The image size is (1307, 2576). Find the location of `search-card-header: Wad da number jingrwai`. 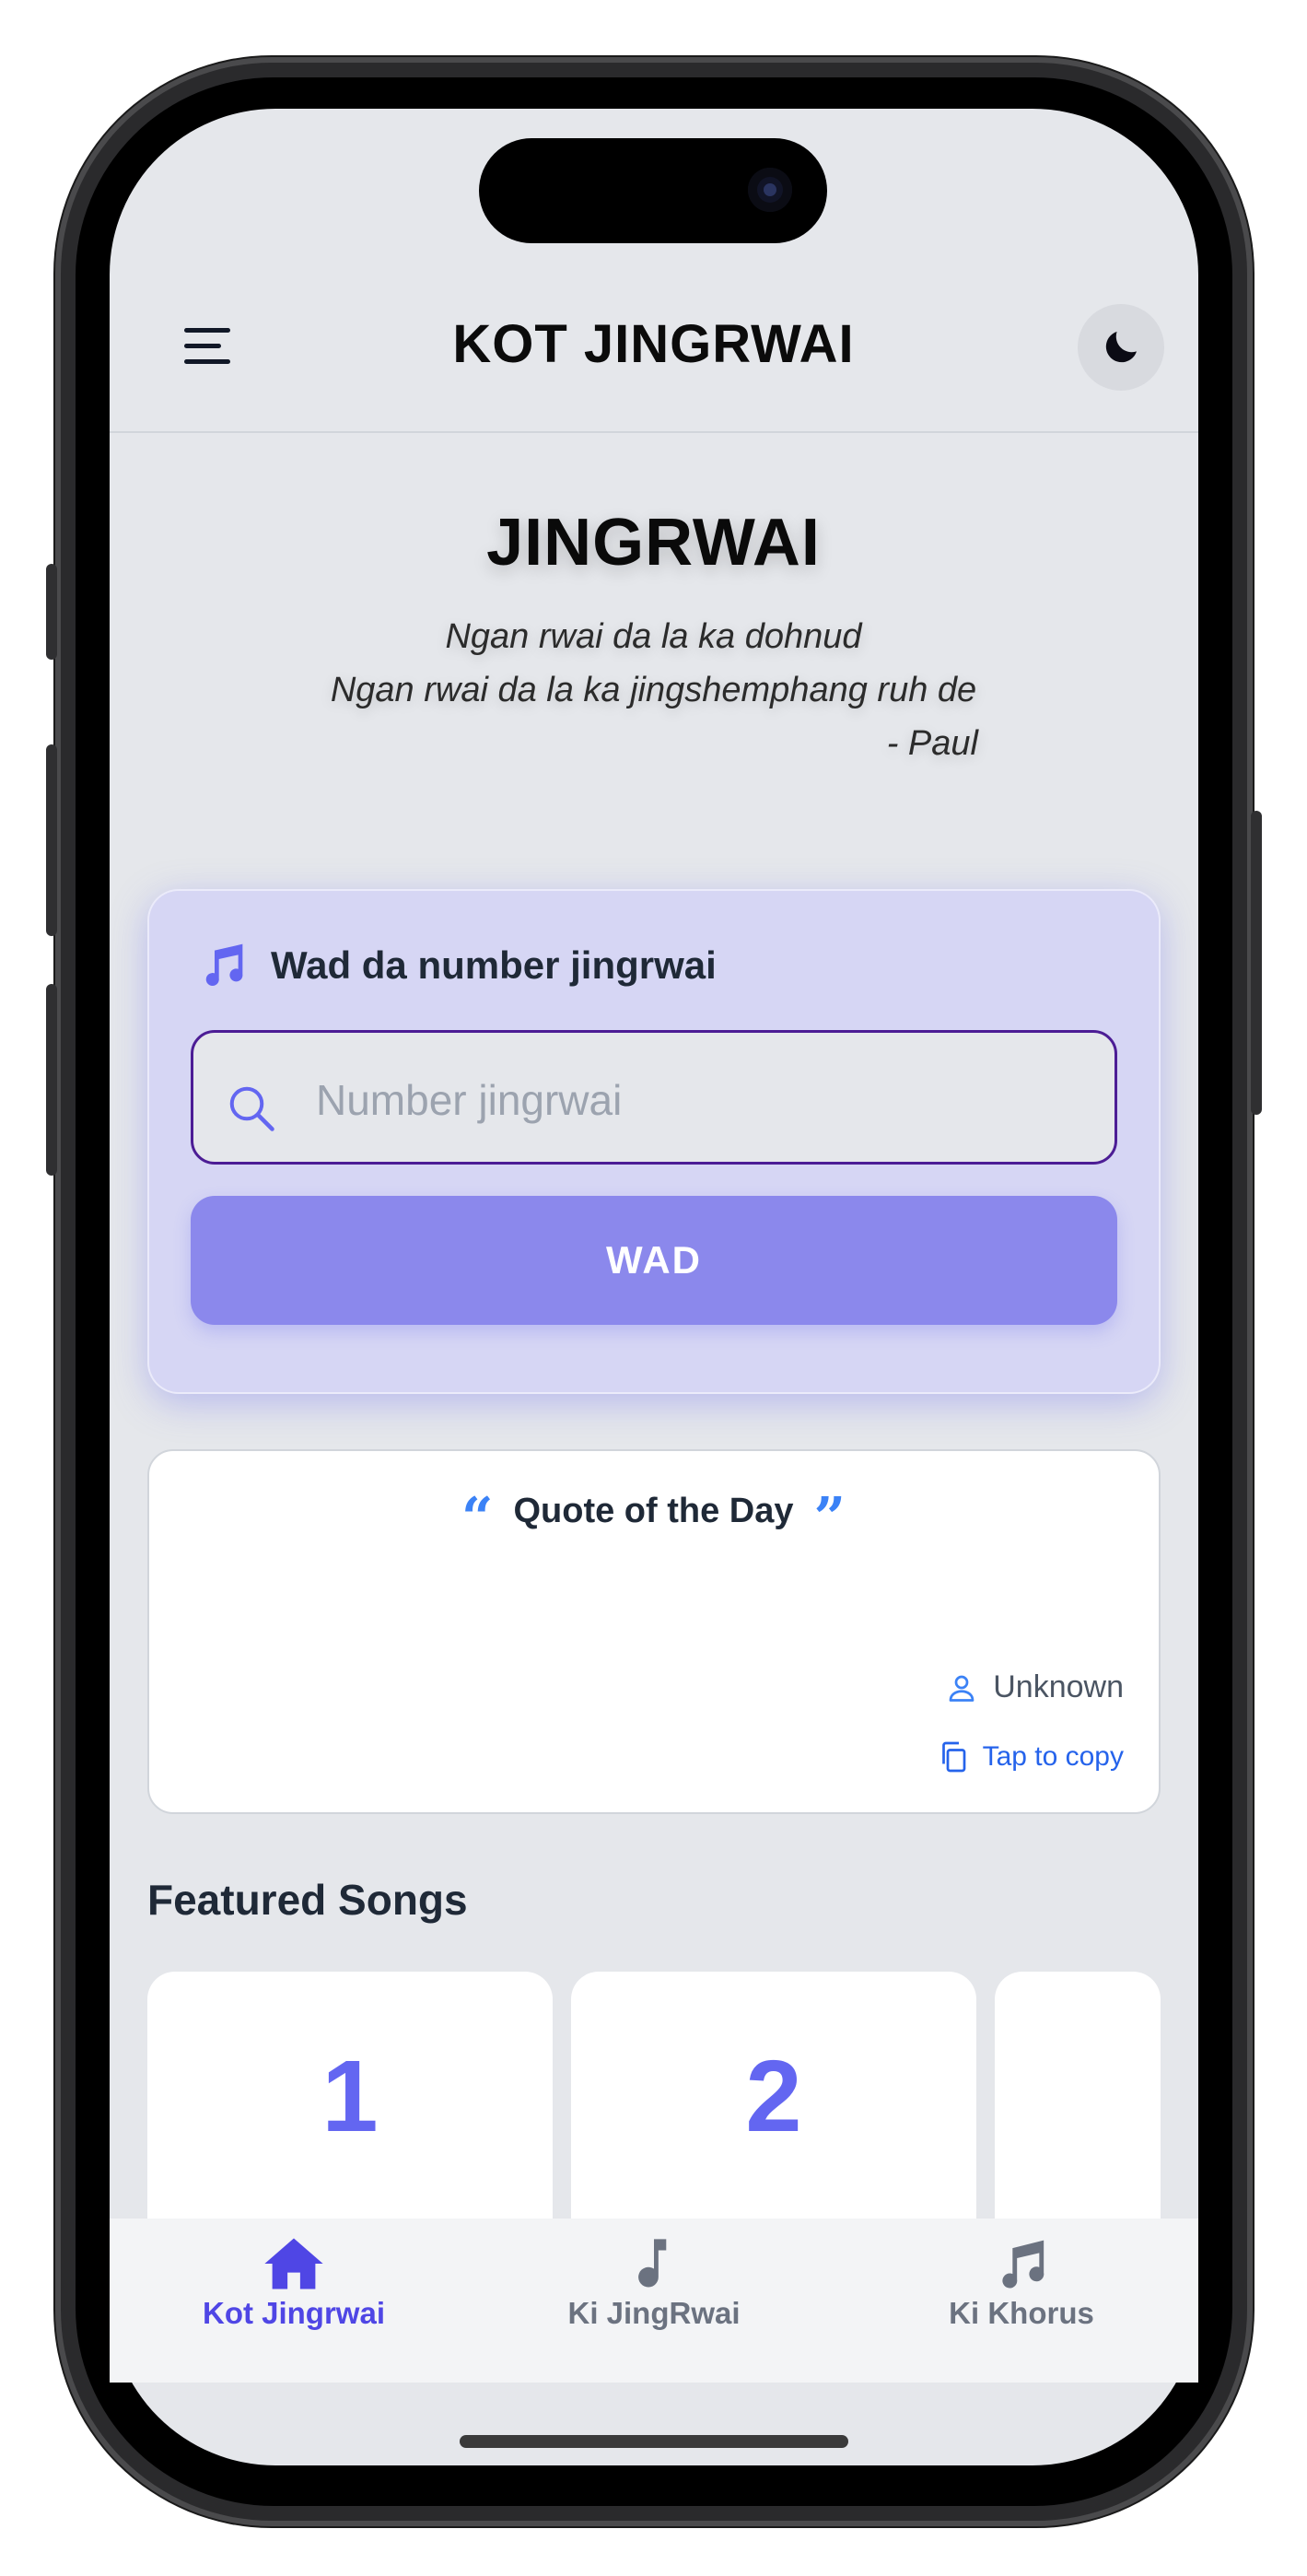

search-card-header: Wad da number jingrwai is located at coordinates (456, 965).